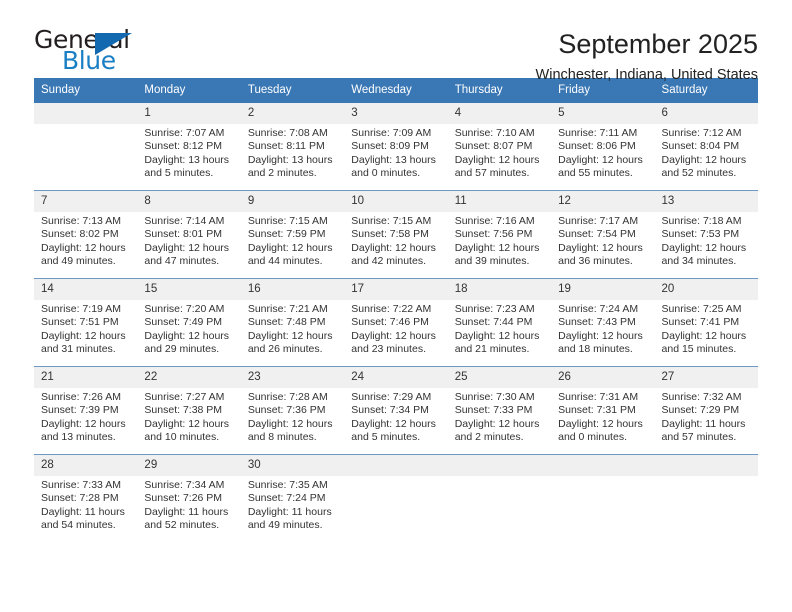 Image resolution: width=792 pixels, height=612 pixels. What do you see at coordinates (396, 465) in the screenshot?
I see `calendar-day-number` at bounding box center [396, 465].